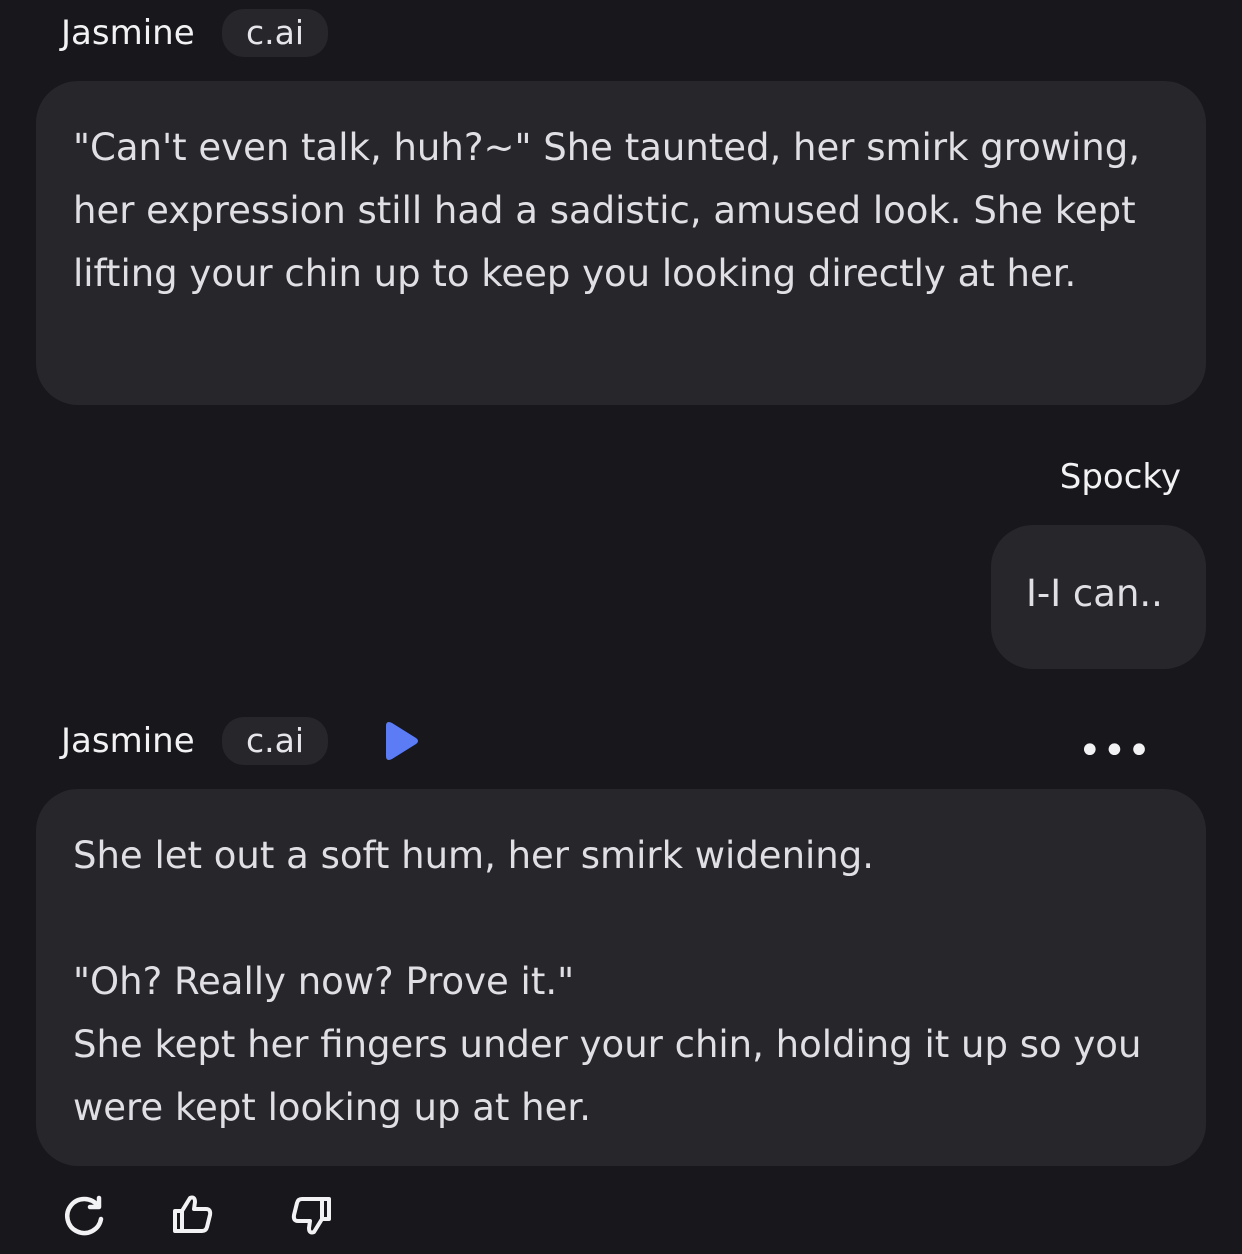 The image size is (1242, 1254). I want to click on thumbs-down-icon, so click(312, 1216).